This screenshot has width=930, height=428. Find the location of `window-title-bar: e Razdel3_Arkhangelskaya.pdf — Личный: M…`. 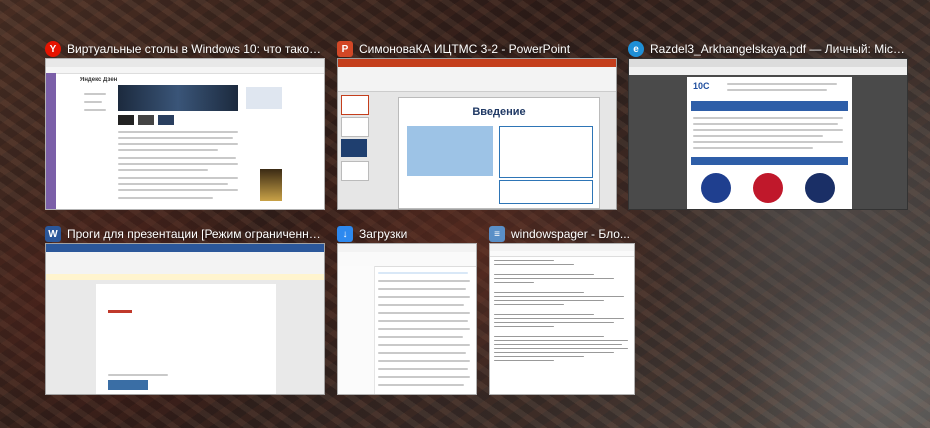

window-title-bar: e Razdel3_Arkhangelskaya.pdf — Личный: M… is located at coordinates (768, 49).